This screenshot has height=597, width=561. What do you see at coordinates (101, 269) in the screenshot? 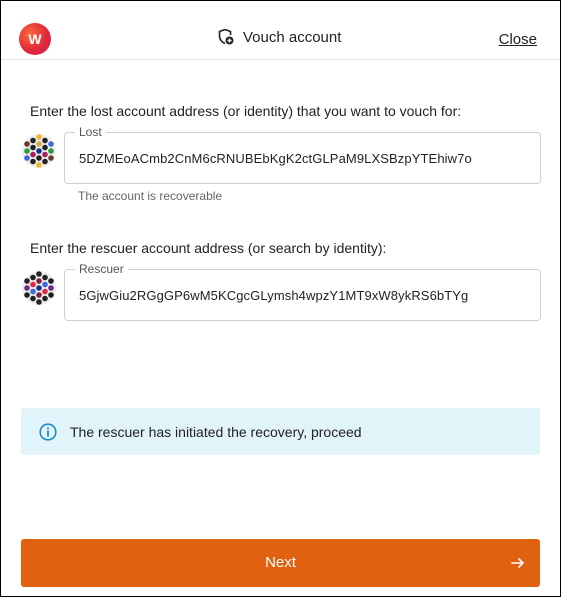
I see `rescuer-account-legend: Rescuer` at bounding box center [101, 269].